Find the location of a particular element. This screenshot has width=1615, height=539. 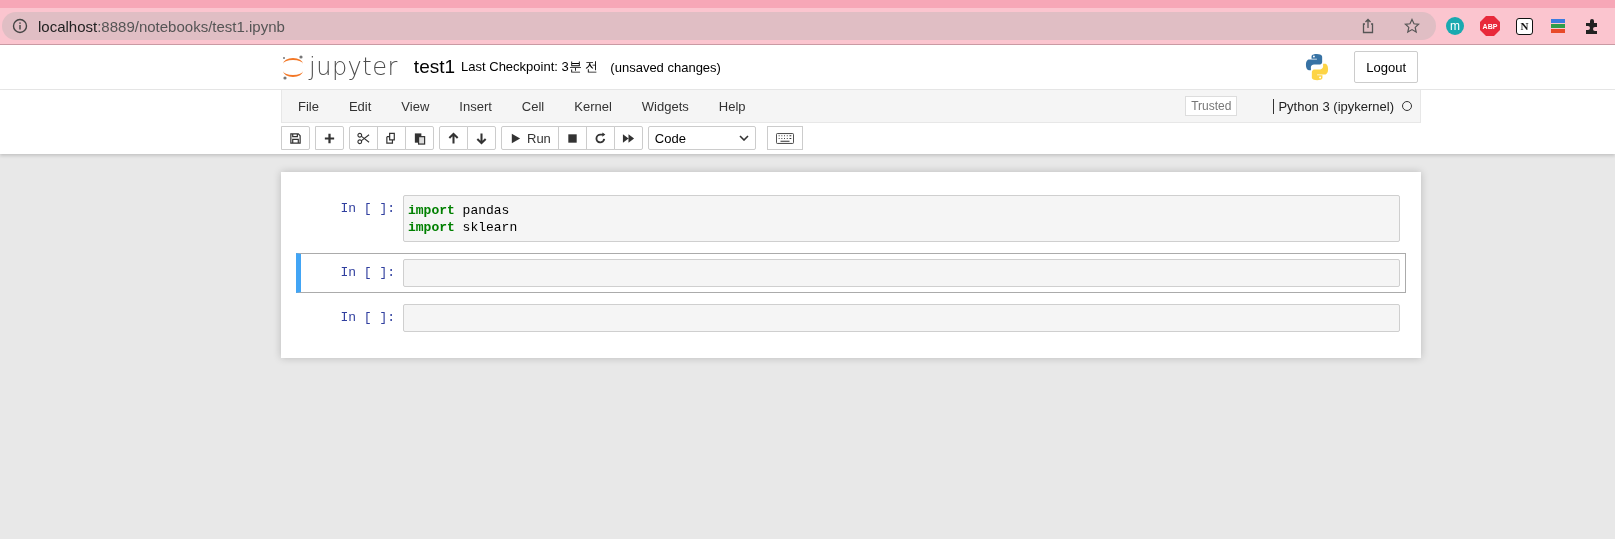

menu-item: Help is located at coordinates (732, 106).